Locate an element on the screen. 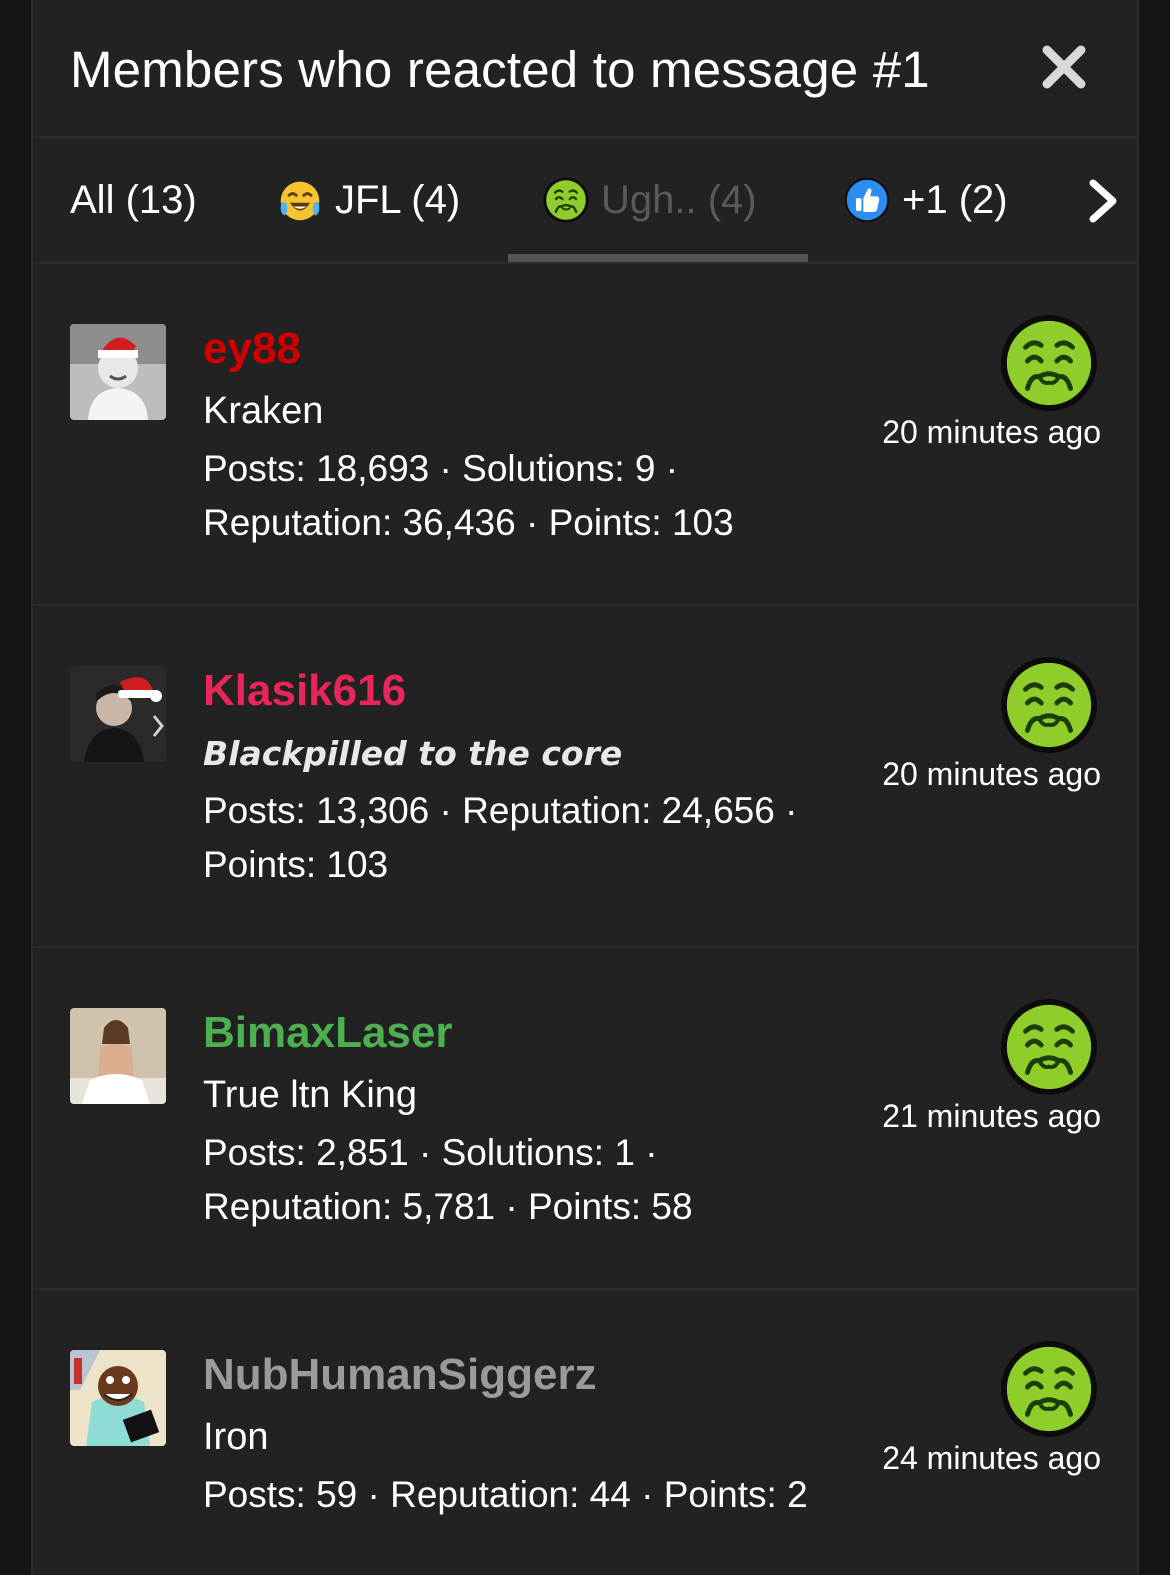  member-username: ey88 is located at coordinates (252, 349).